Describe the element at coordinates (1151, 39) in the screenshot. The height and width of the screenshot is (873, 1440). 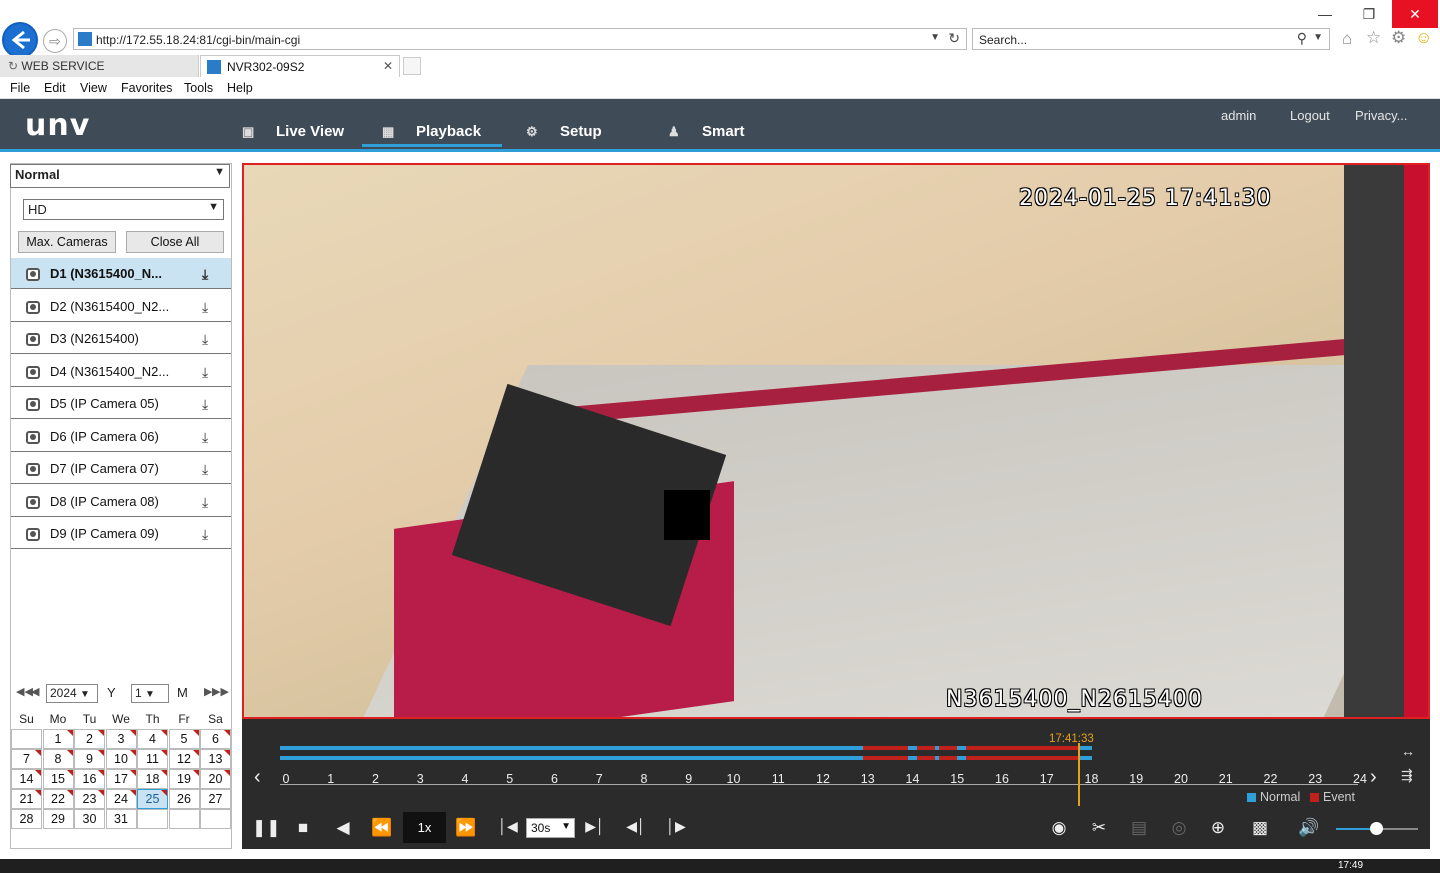
I see `search-input: Search... ⚲ ▼` at that location.